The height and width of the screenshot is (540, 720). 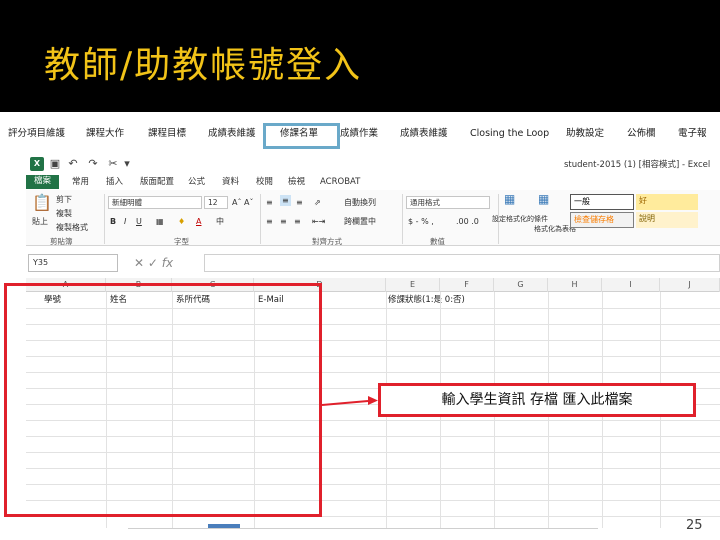 What do you see at coordinates (73, 164) in the screenshot?
I see `undo-icon: ↶` at bounding box center [73, 164].